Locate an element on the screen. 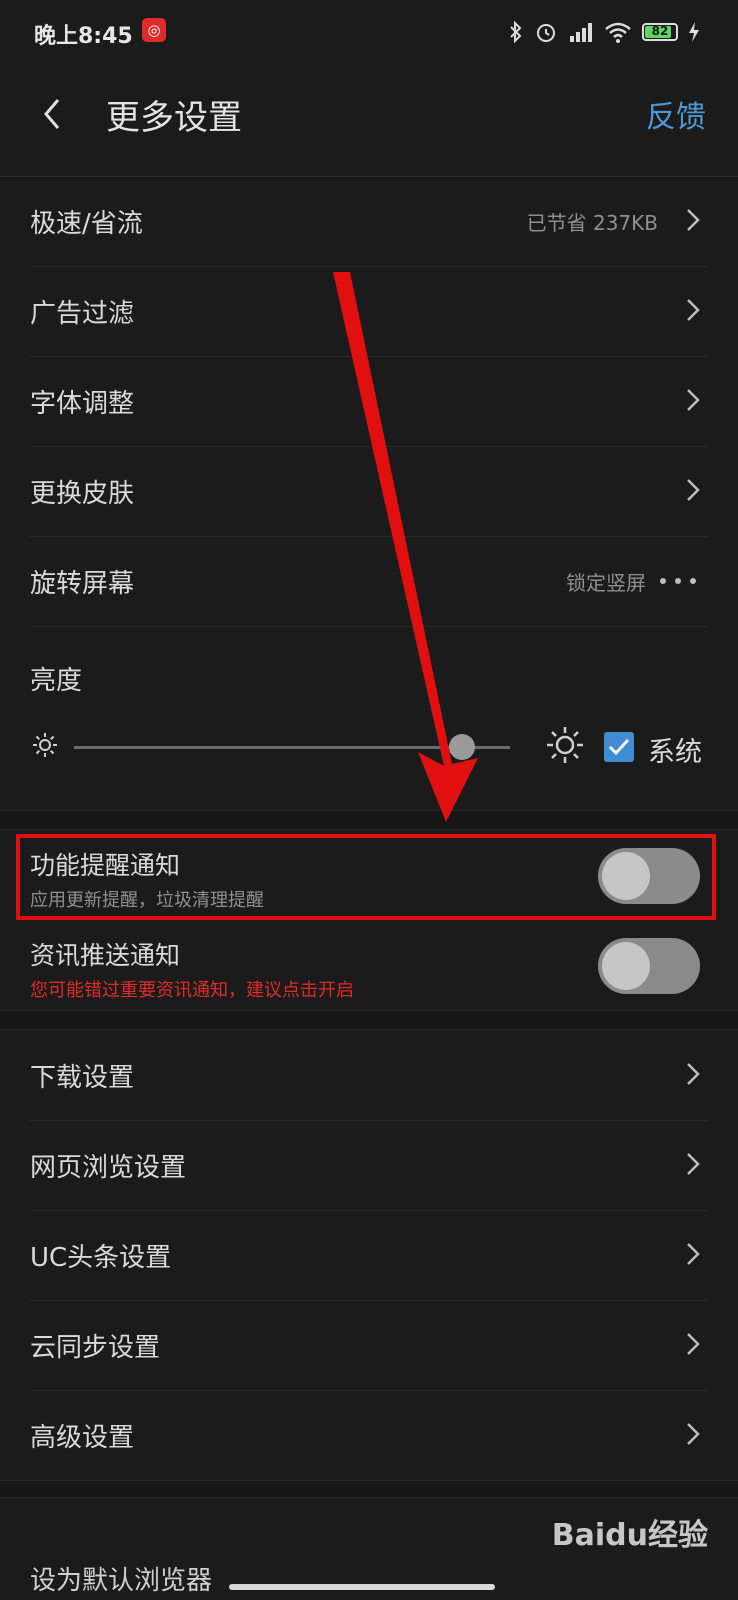 The width and height of the screenshot is (738, 1600). battery-icon: 82 is located at coordinates (660, 32).